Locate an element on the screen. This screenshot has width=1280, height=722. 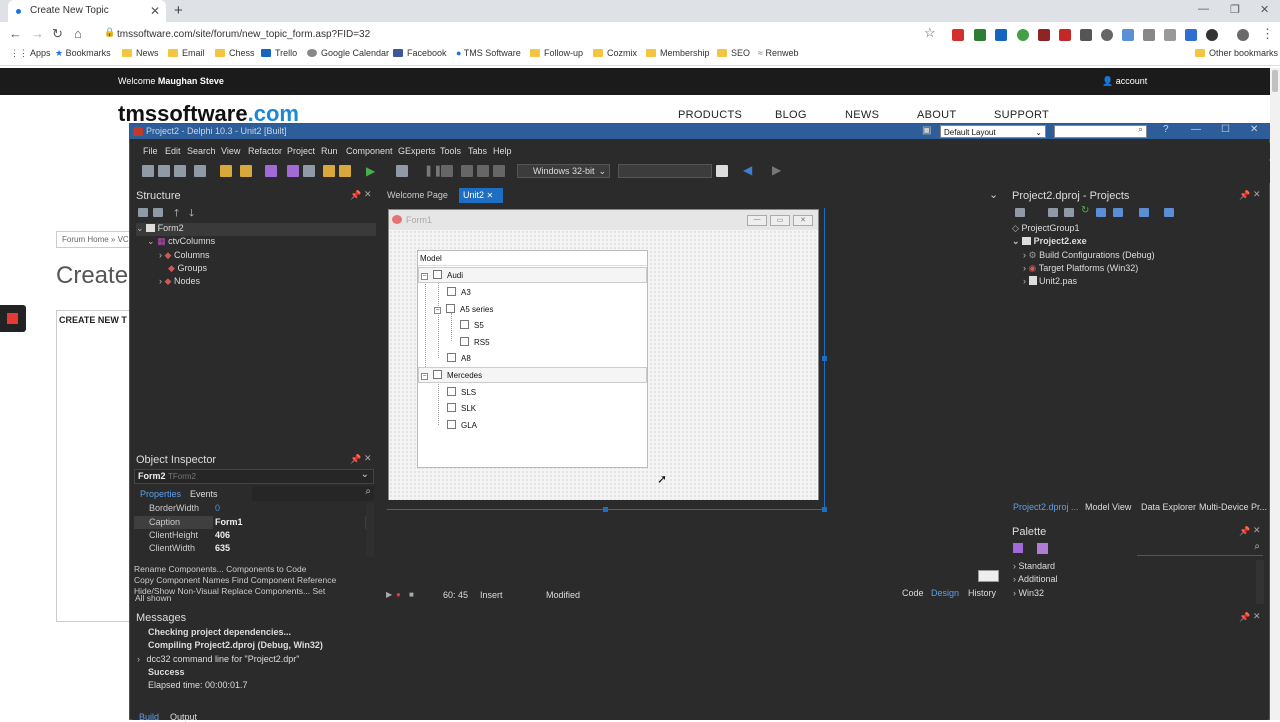
tab-data-explorer: Data Explorer is located at coordinates (1168, 507).